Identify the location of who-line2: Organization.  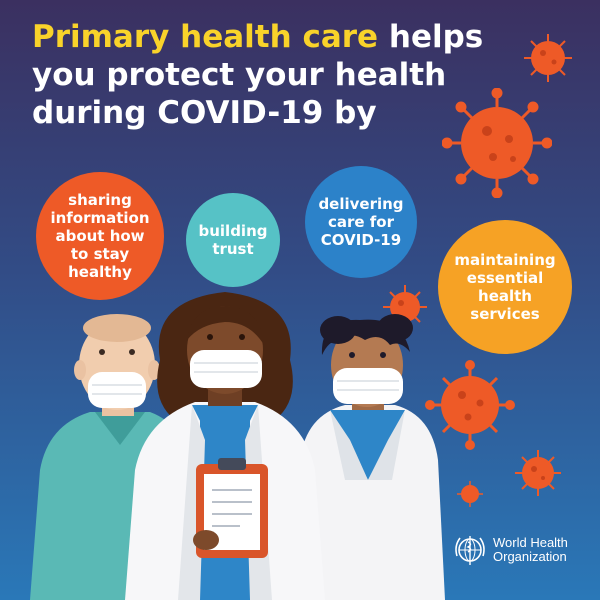
(530, 556).